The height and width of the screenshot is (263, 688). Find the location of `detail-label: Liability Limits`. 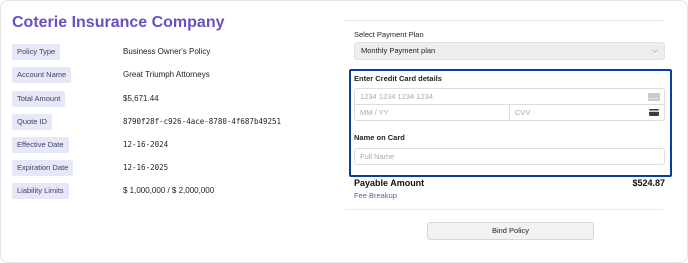

detail-label: Liability Limits is located at coordinates (40, 191).